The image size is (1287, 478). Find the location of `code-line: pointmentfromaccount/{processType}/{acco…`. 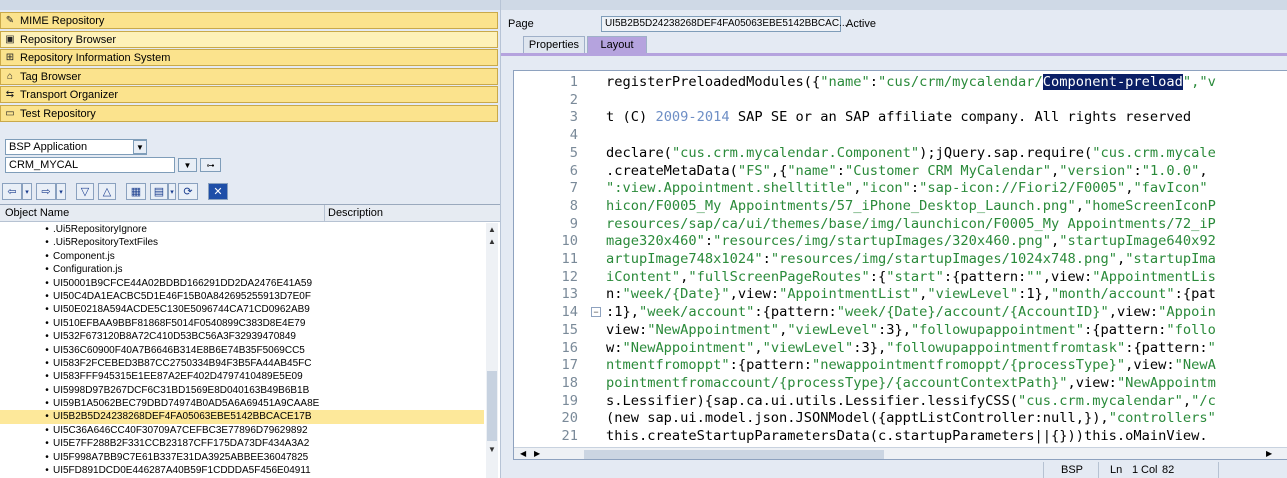

code-line: pointmentfromaccount/{processType}/{acco… is located at coordinates (911, 383).